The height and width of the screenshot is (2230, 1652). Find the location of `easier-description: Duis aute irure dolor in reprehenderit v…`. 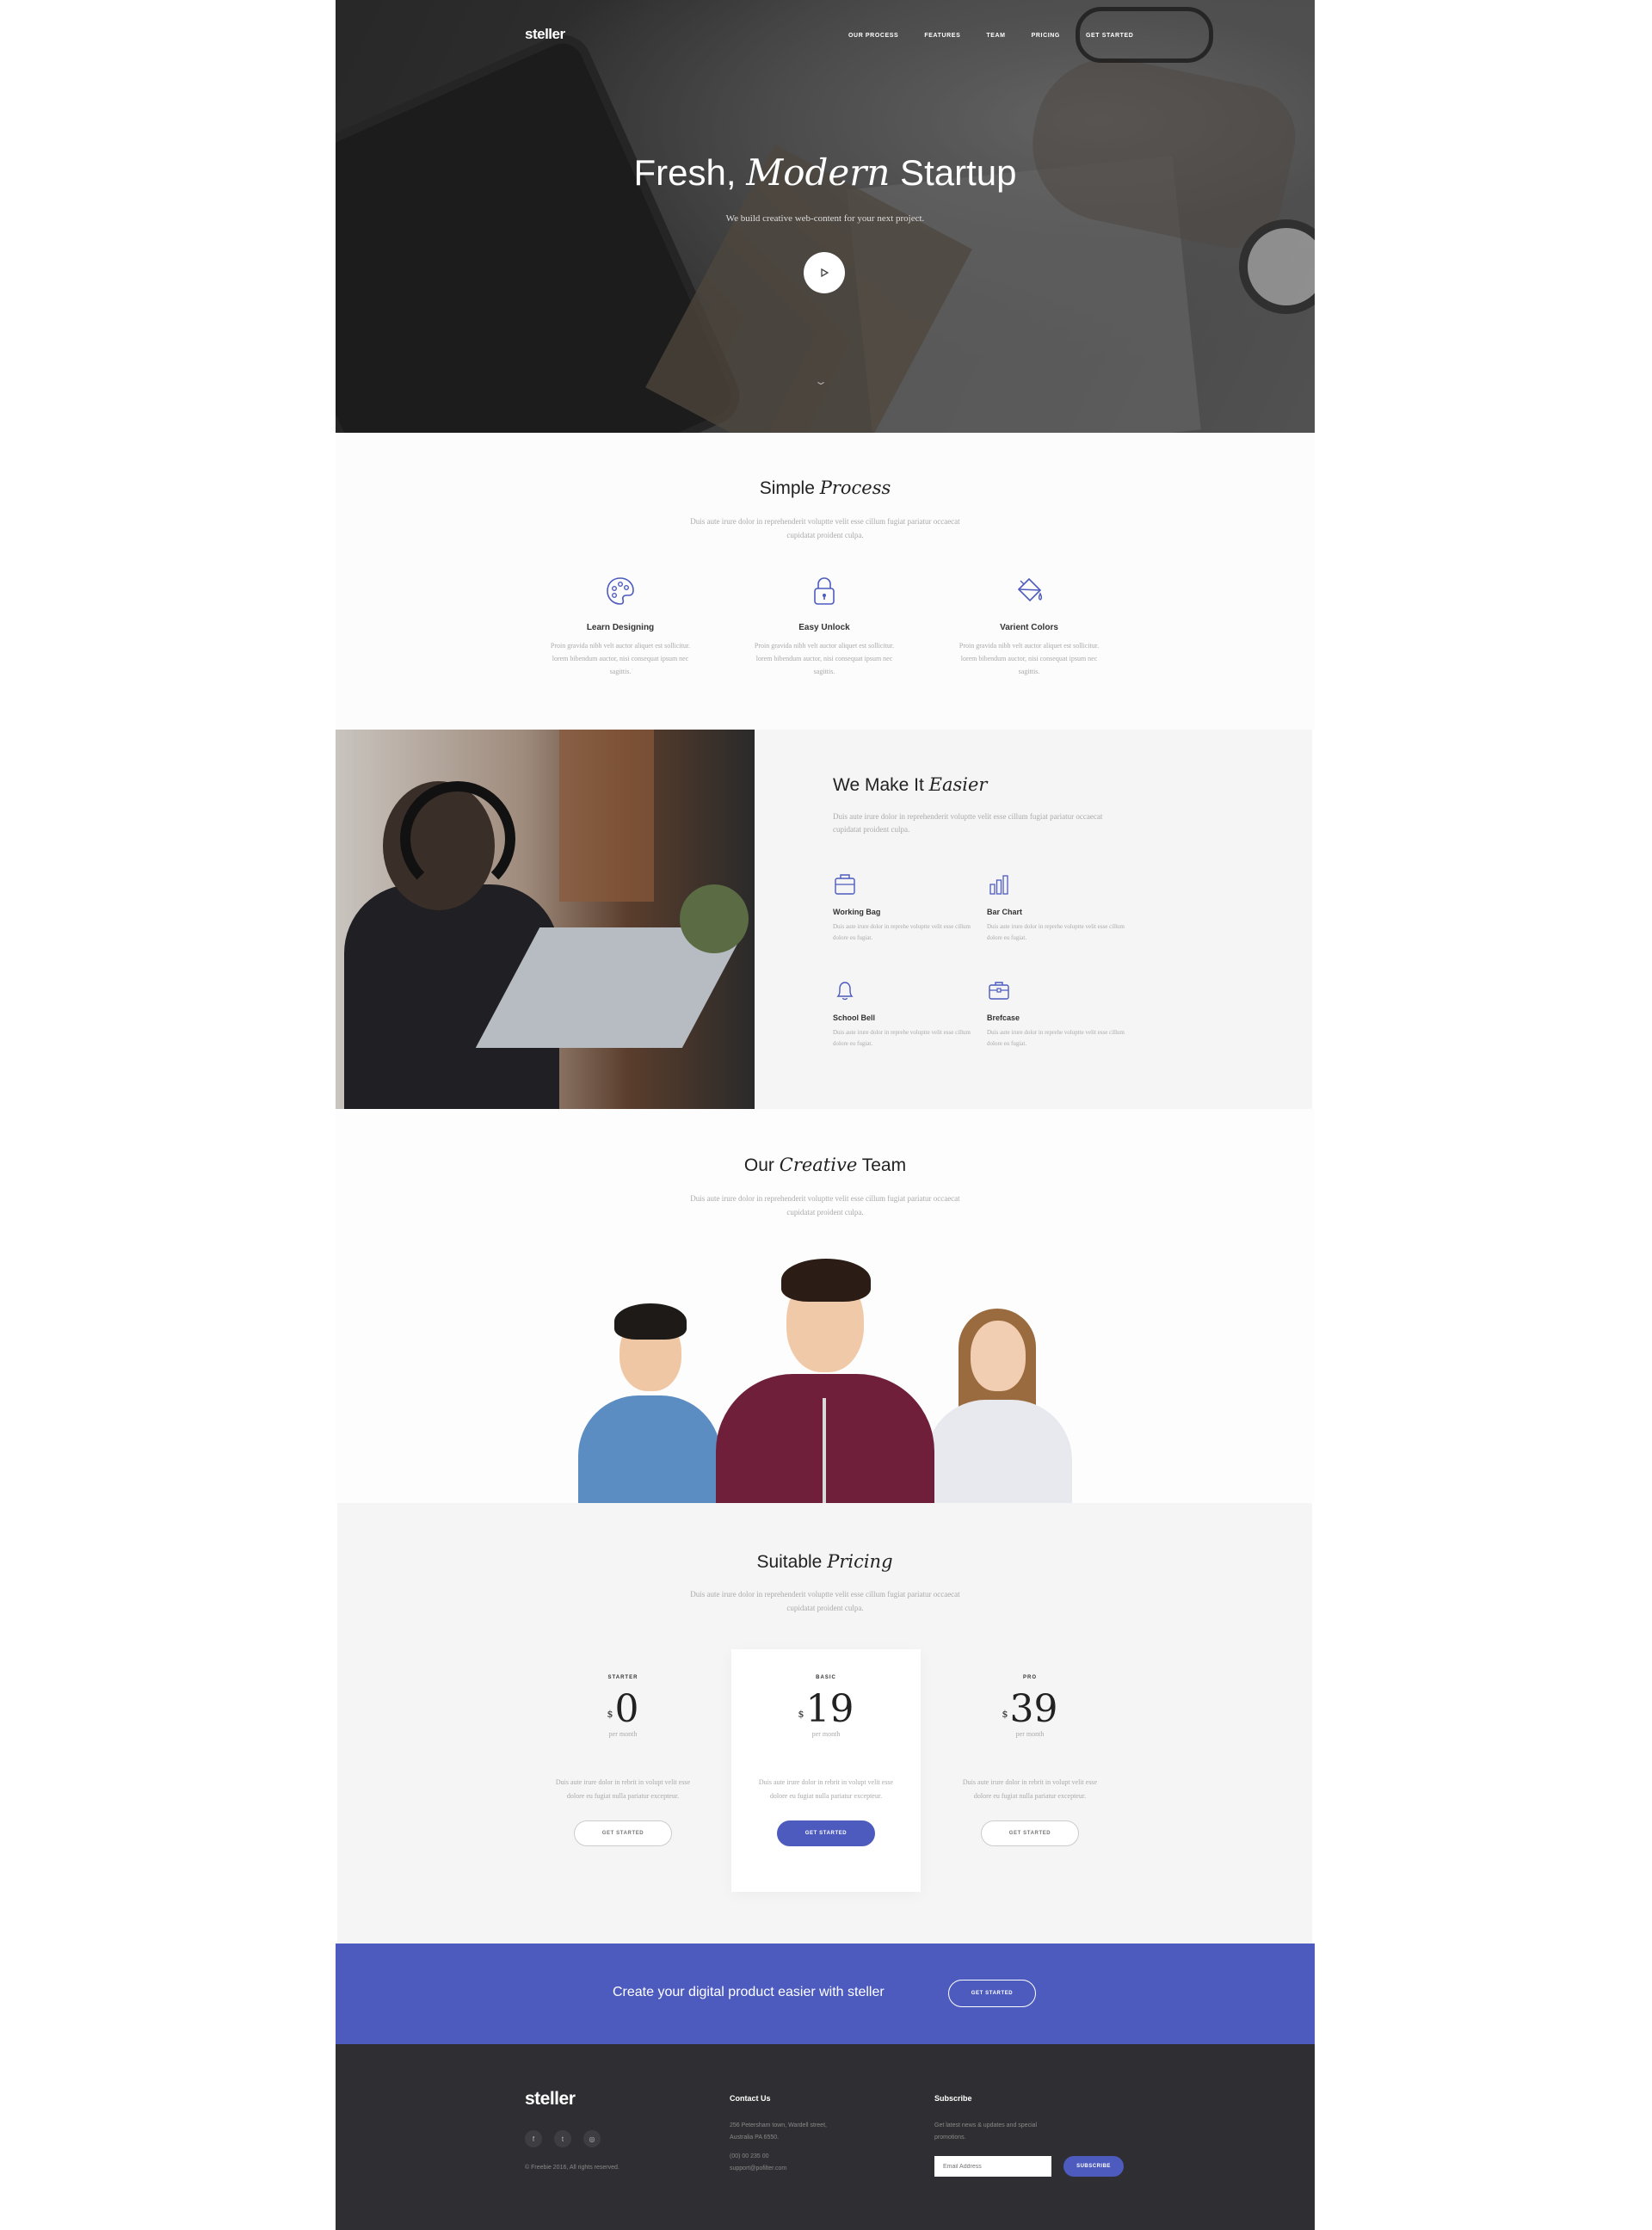

easier-description: Duis aute irure dolor in reprehenderit v… is located at coordinates (968, 823).